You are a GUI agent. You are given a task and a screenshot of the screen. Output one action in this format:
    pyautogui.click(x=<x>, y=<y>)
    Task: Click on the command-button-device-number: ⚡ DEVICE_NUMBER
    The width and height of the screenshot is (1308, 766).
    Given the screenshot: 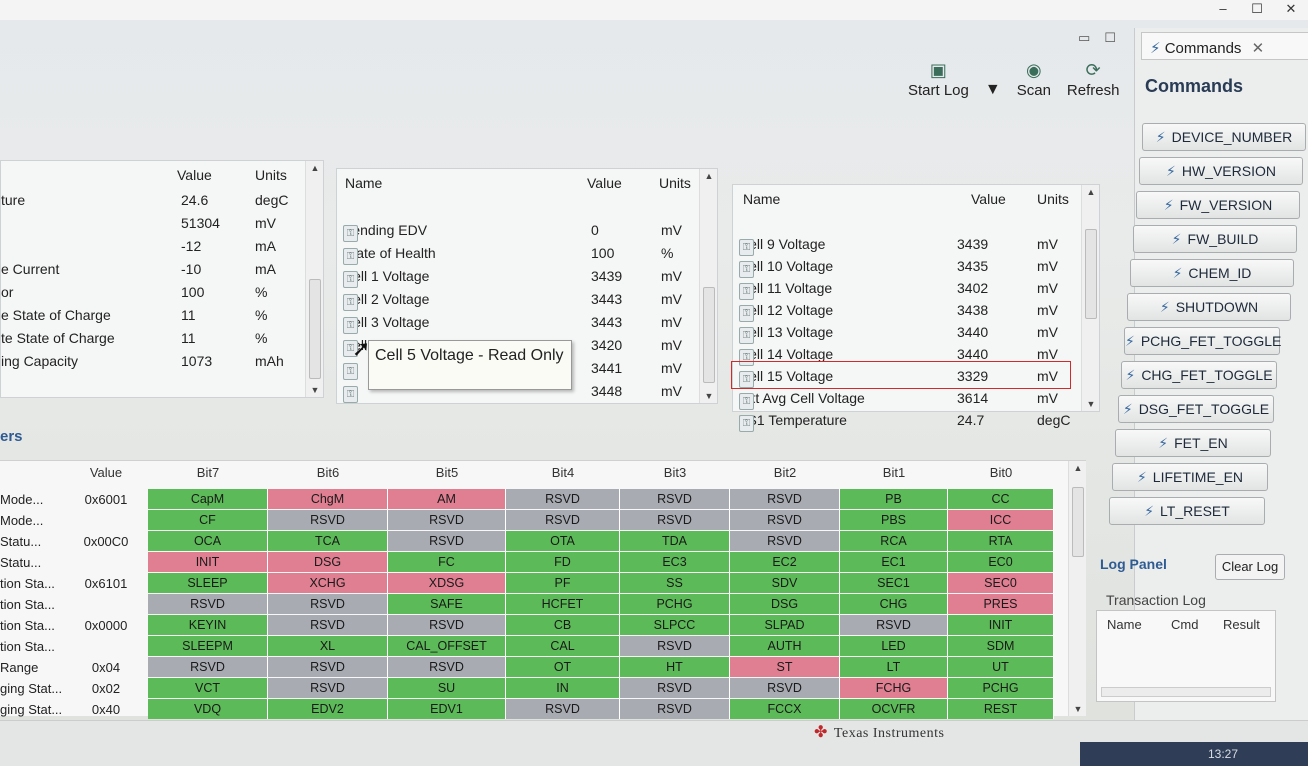 What is the action you would take?
    pyautogui.click(x=1224, y=137)
    